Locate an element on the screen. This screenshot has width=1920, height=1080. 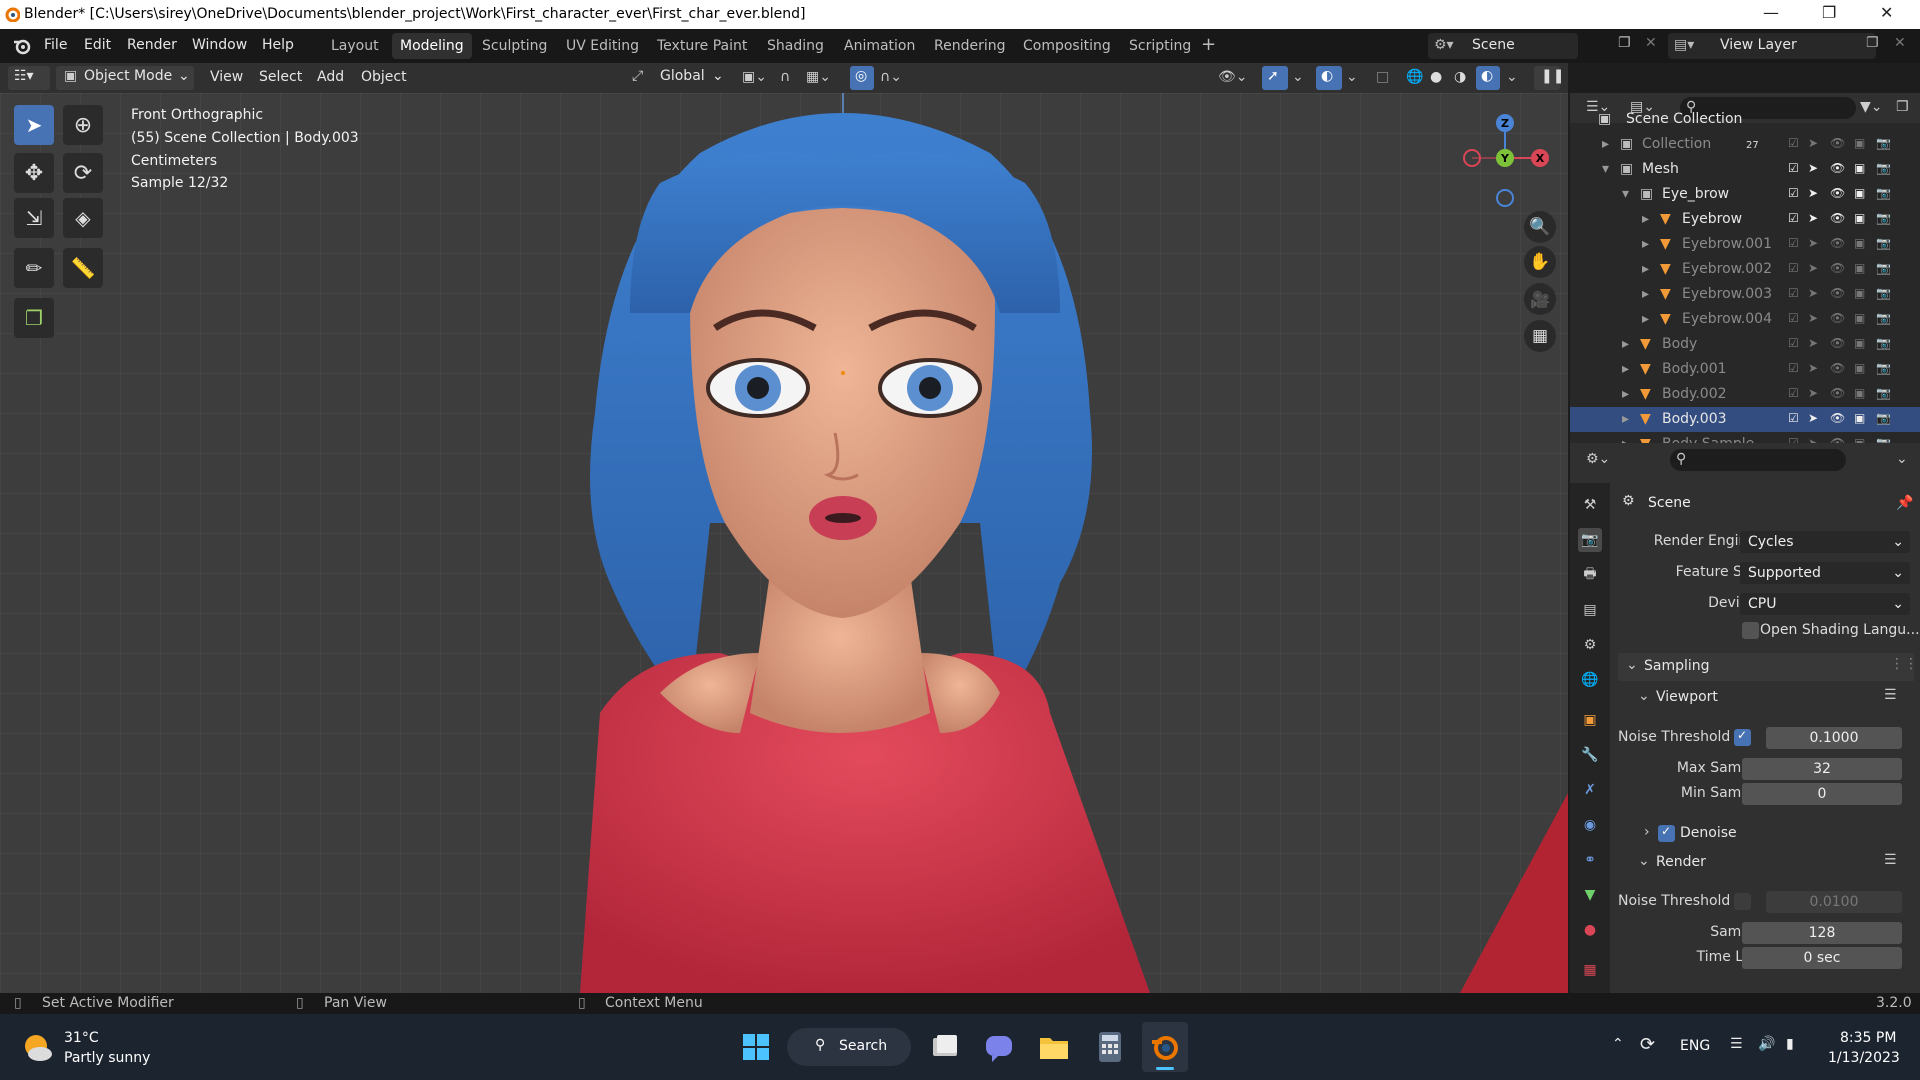
blender-taskbar-button is located at coordinates (1165, 1047).